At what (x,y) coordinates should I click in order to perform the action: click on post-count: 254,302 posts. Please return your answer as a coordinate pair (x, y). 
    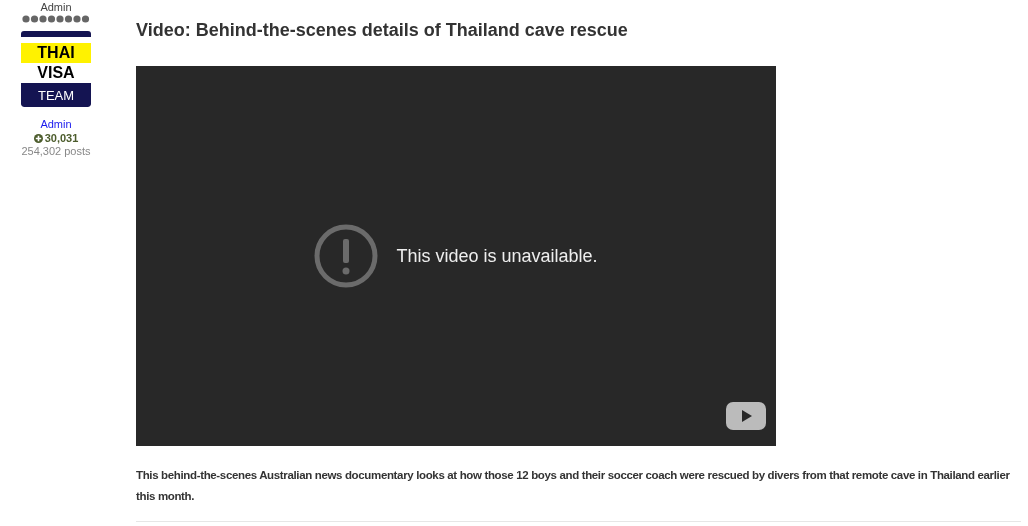
    Looking at the image, I should click on (56, 151).